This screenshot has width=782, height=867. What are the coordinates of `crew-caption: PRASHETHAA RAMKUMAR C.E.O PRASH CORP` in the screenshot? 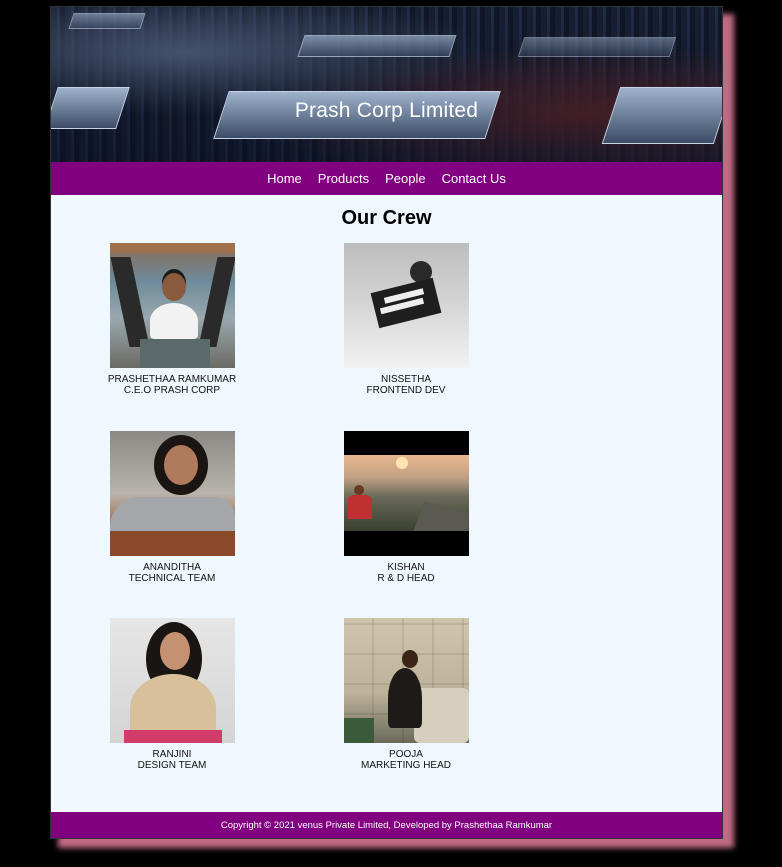 It's located at (172, 385).